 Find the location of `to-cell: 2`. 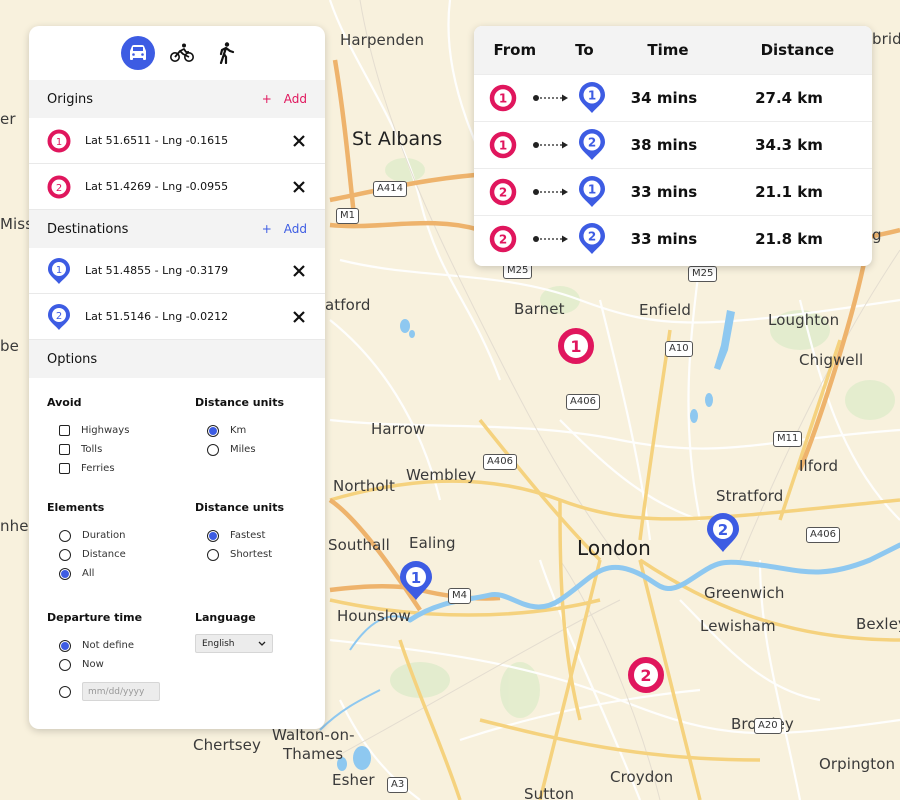

to-cell: 2 is located at coordinates (592, 239).